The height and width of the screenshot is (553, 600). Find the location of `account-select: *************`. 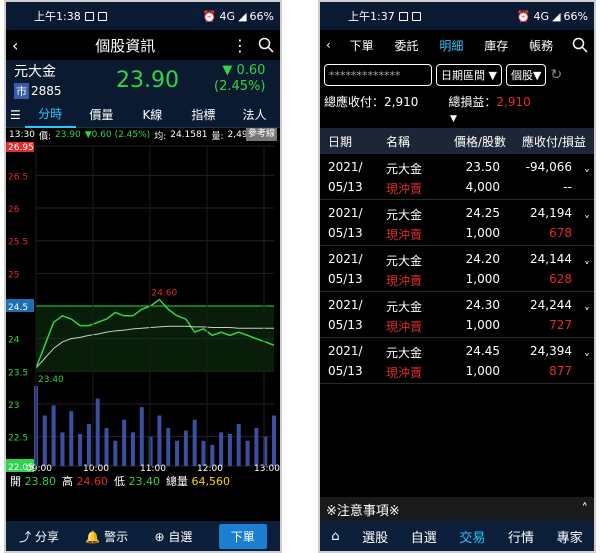

account-select: ************* is located at coordinates (378, 75).